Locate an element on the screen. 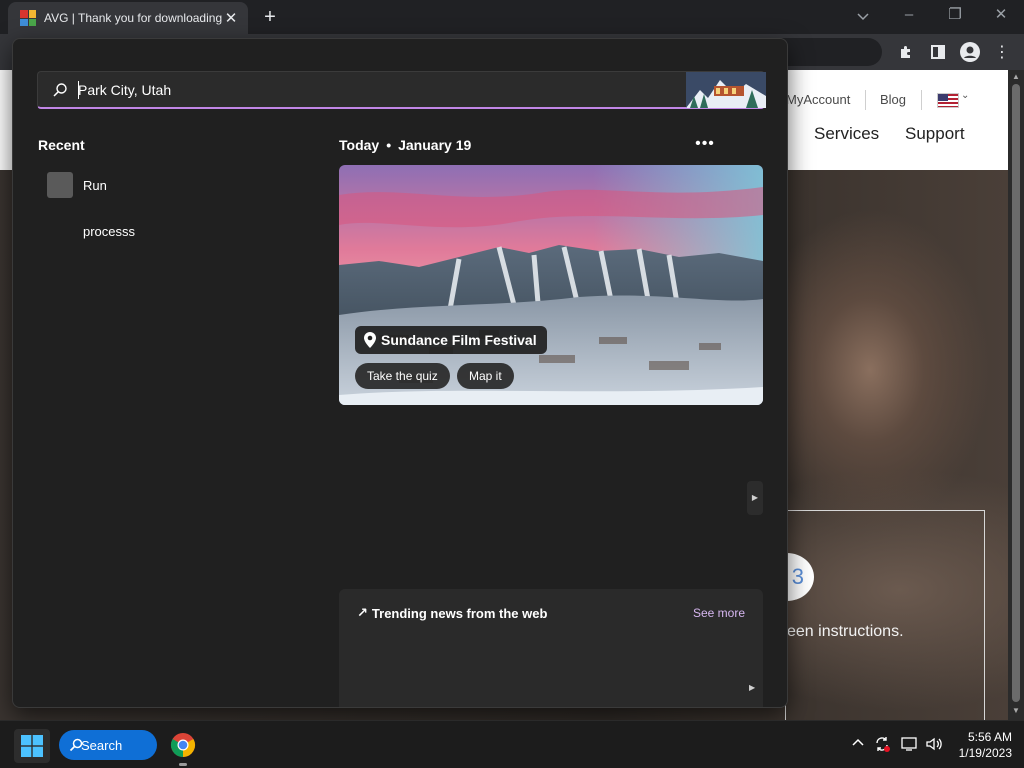 Image resolution: width=1024 pixels, height=768 pixels. instruction-text: een instructions. is located at coordinates (845, 631).